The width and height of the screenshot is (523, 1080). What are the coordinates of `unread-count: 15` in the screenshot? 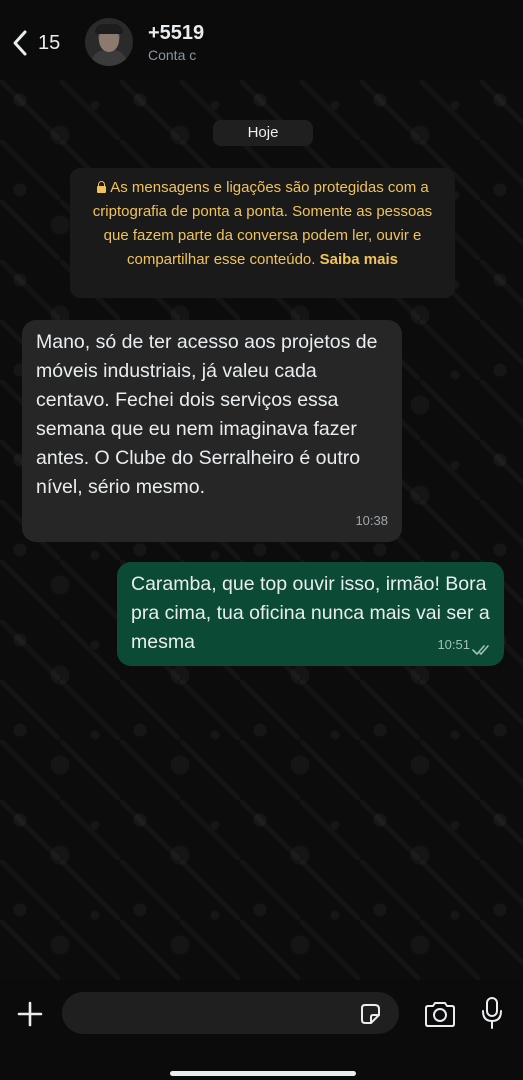 It's located at (49, 42).